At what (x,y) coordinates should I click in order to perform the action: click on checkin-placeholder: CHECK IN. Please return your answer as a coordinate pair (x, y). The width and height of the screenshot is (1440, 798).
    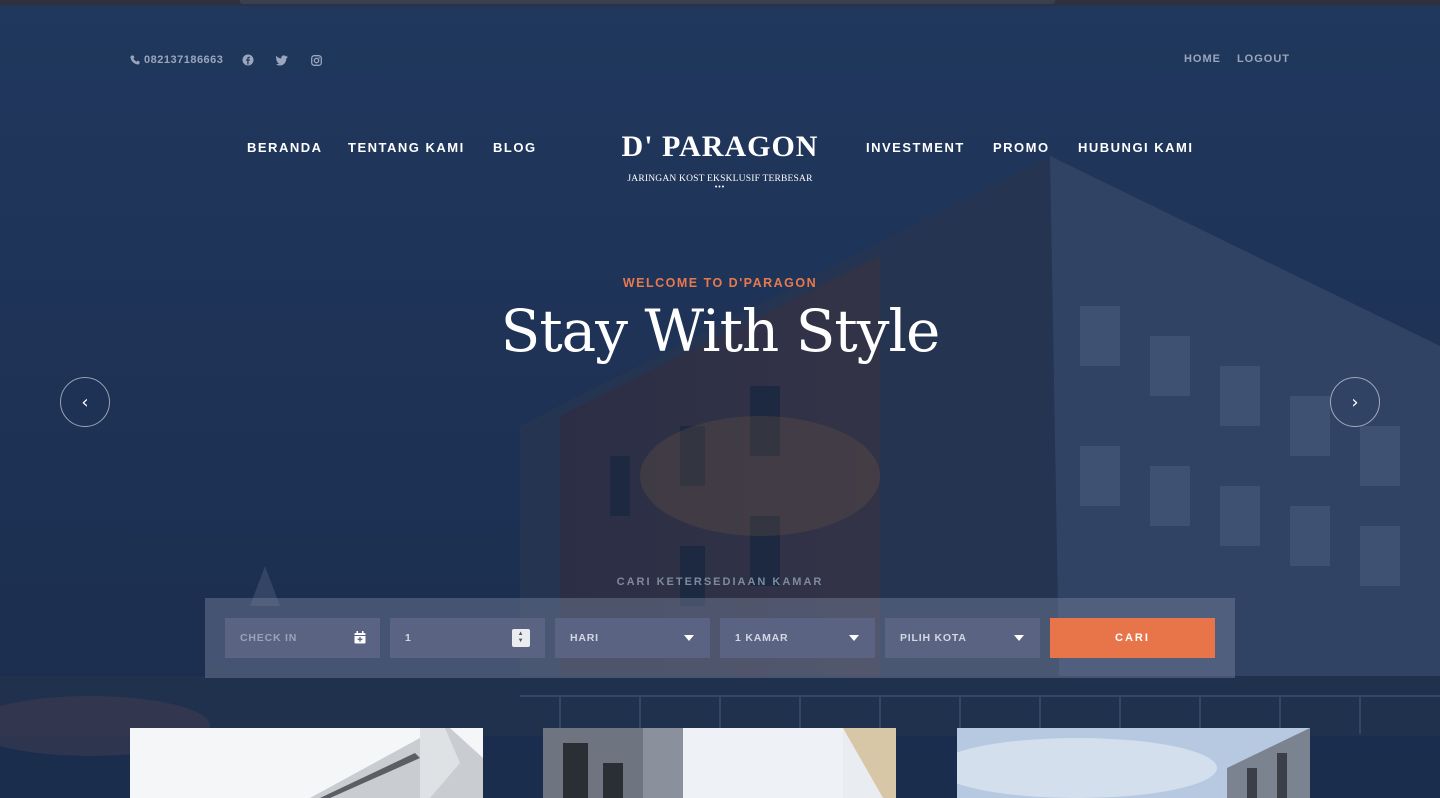
    Looking at the image, I should click on (269, 638).